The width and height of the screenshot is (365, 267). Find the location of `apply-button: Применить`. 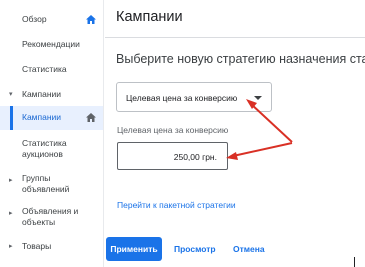

apply-button: Применить is located at coordinates (134, 249).